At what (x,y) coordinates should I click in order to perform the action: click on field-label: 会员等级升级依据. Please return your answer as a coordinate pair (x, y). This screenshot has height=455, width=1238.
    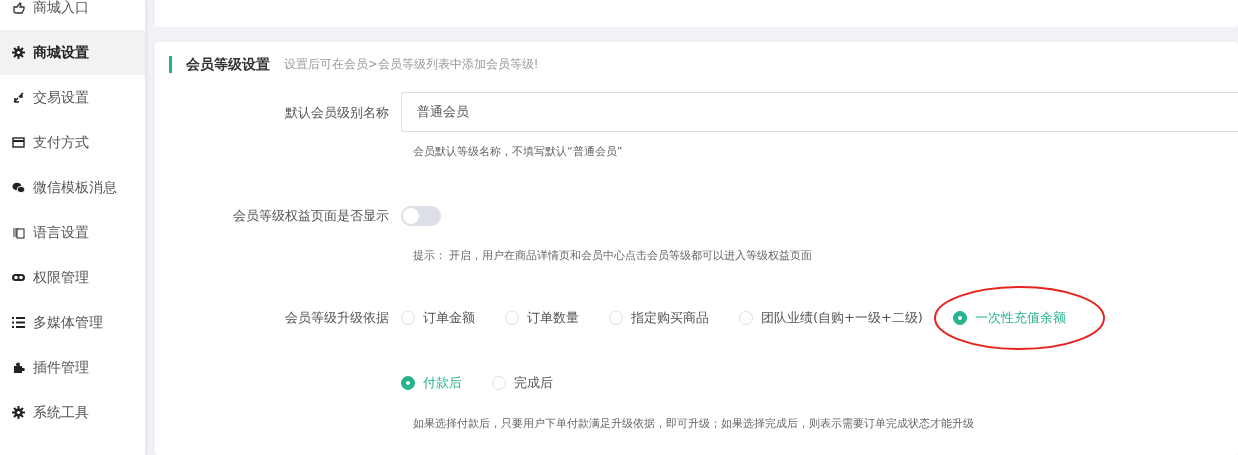
    Looking at the image, I should click on (337, 318).